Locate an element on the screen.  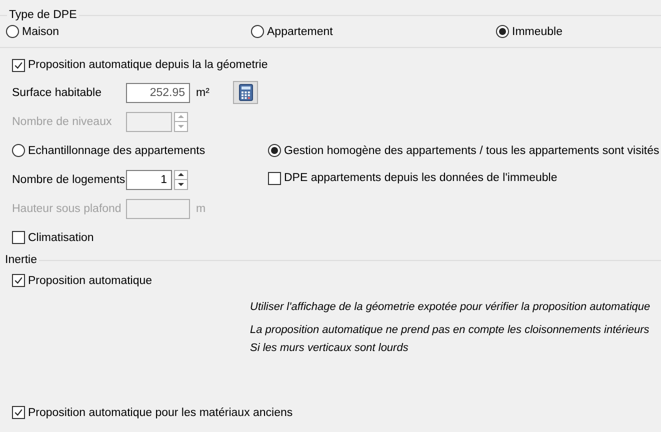
hint-text: Utiliser l'affichage de la géometrie expotée pour vérifier la proposition automatique is located at coordinates (451, 307).